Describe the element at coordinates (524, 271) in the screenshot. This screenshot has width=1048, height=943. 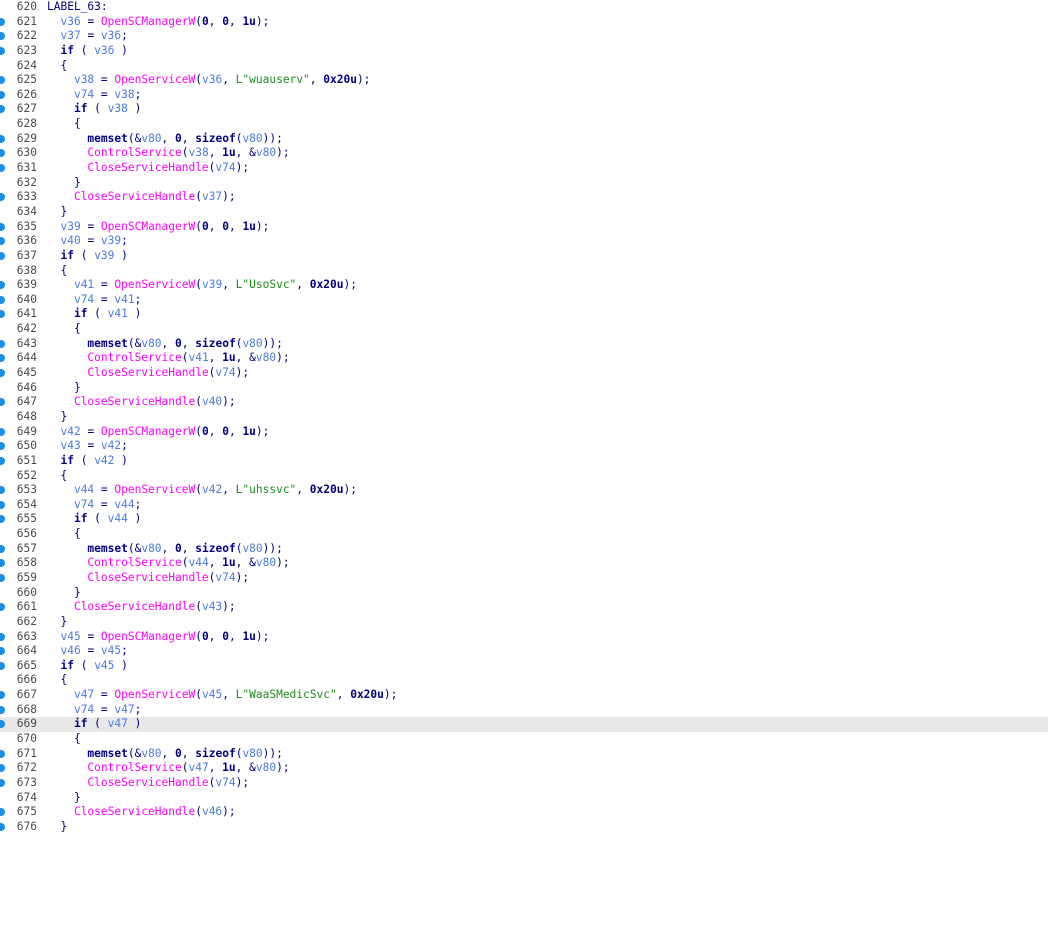
I see `code-line: 638 {` at that location.